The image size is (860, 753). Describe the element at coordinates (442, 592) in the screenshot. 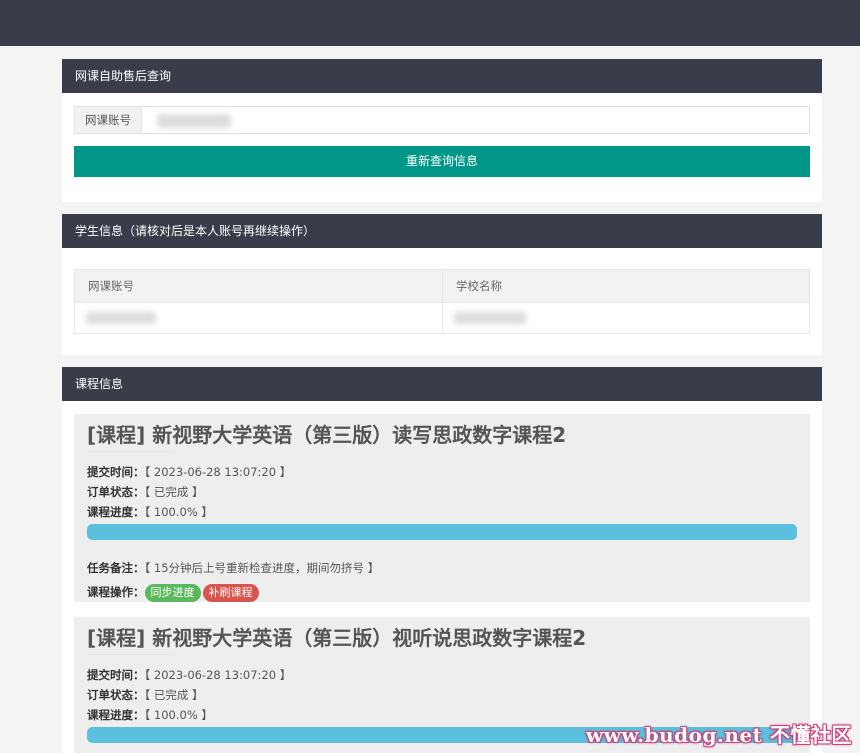

I see `course-ops-line: 课程操作： 同步进度 补刷课程` at that location.